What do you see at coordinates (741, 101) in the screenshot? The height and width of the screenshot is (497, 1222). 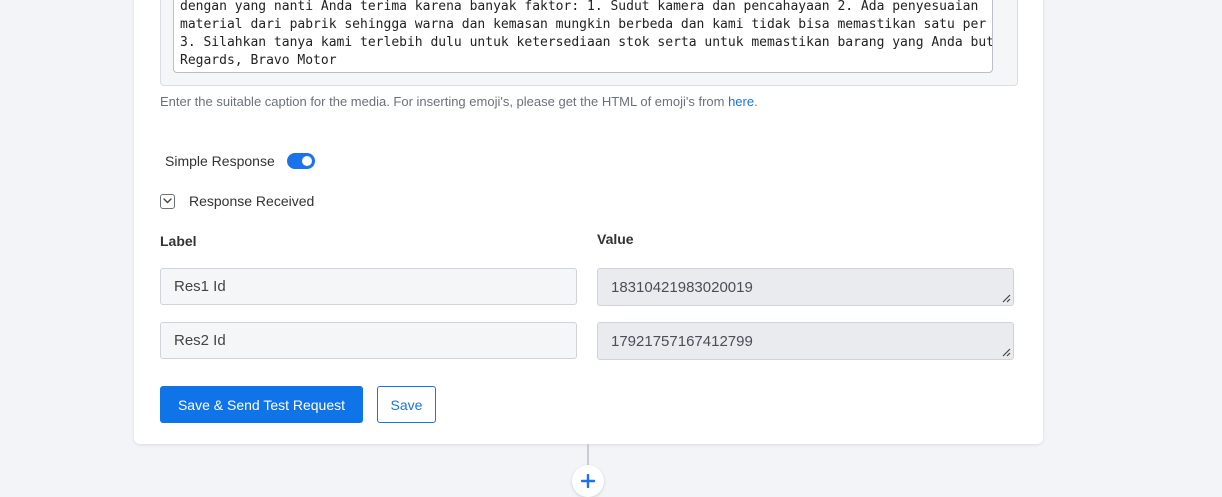 I see `emoji-help-link: here` at bounding box center [741, 101].